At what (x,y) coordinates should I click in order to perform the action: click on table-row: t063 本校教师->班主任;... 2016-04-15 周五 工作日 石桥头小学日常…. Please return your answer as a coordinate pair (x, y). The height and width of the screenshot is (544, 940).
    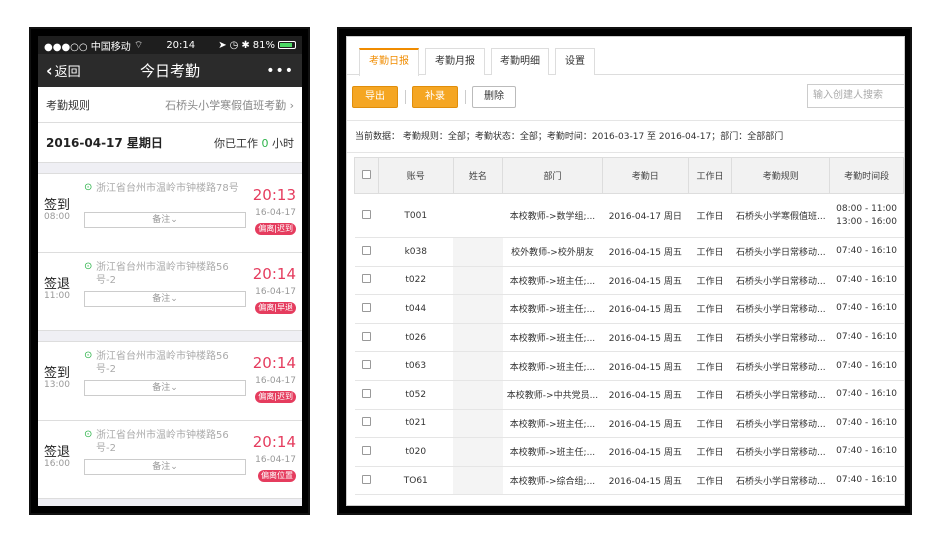
    Looking at the image, I should click on (629, 366).